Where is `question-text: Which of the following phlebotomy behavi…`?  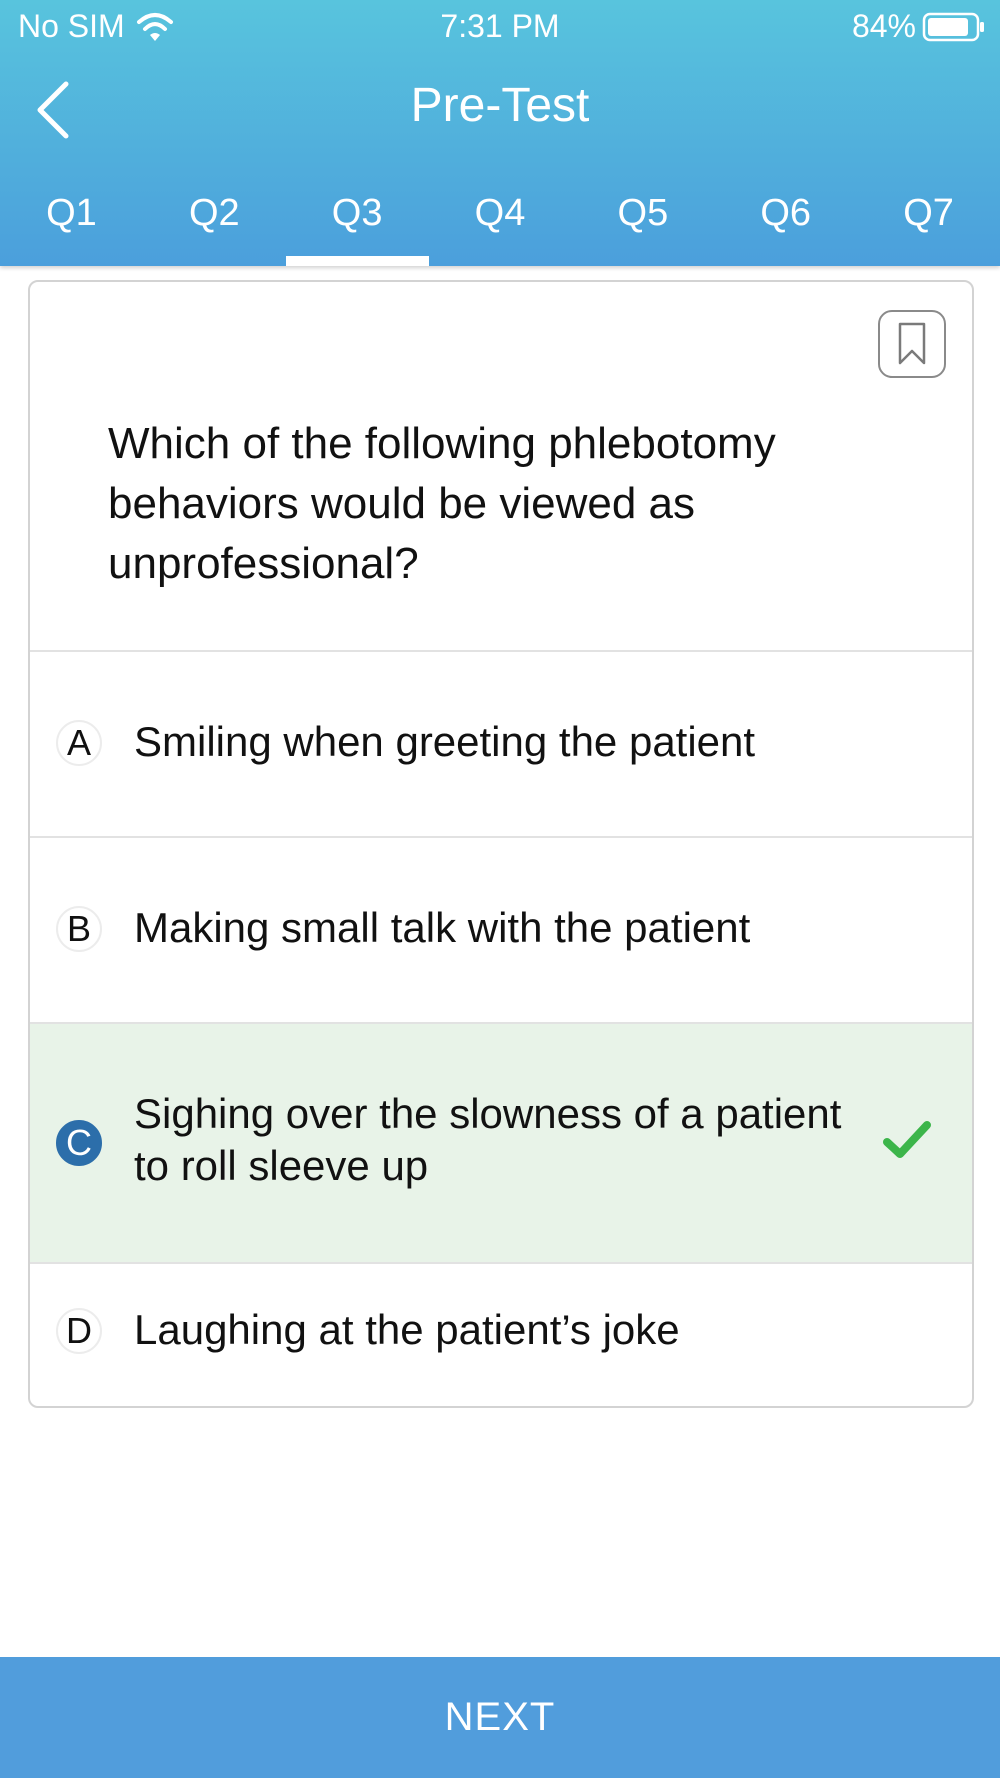
question-text: Which of the following phlebotomy behavi… is located at coordinates (442, 503).